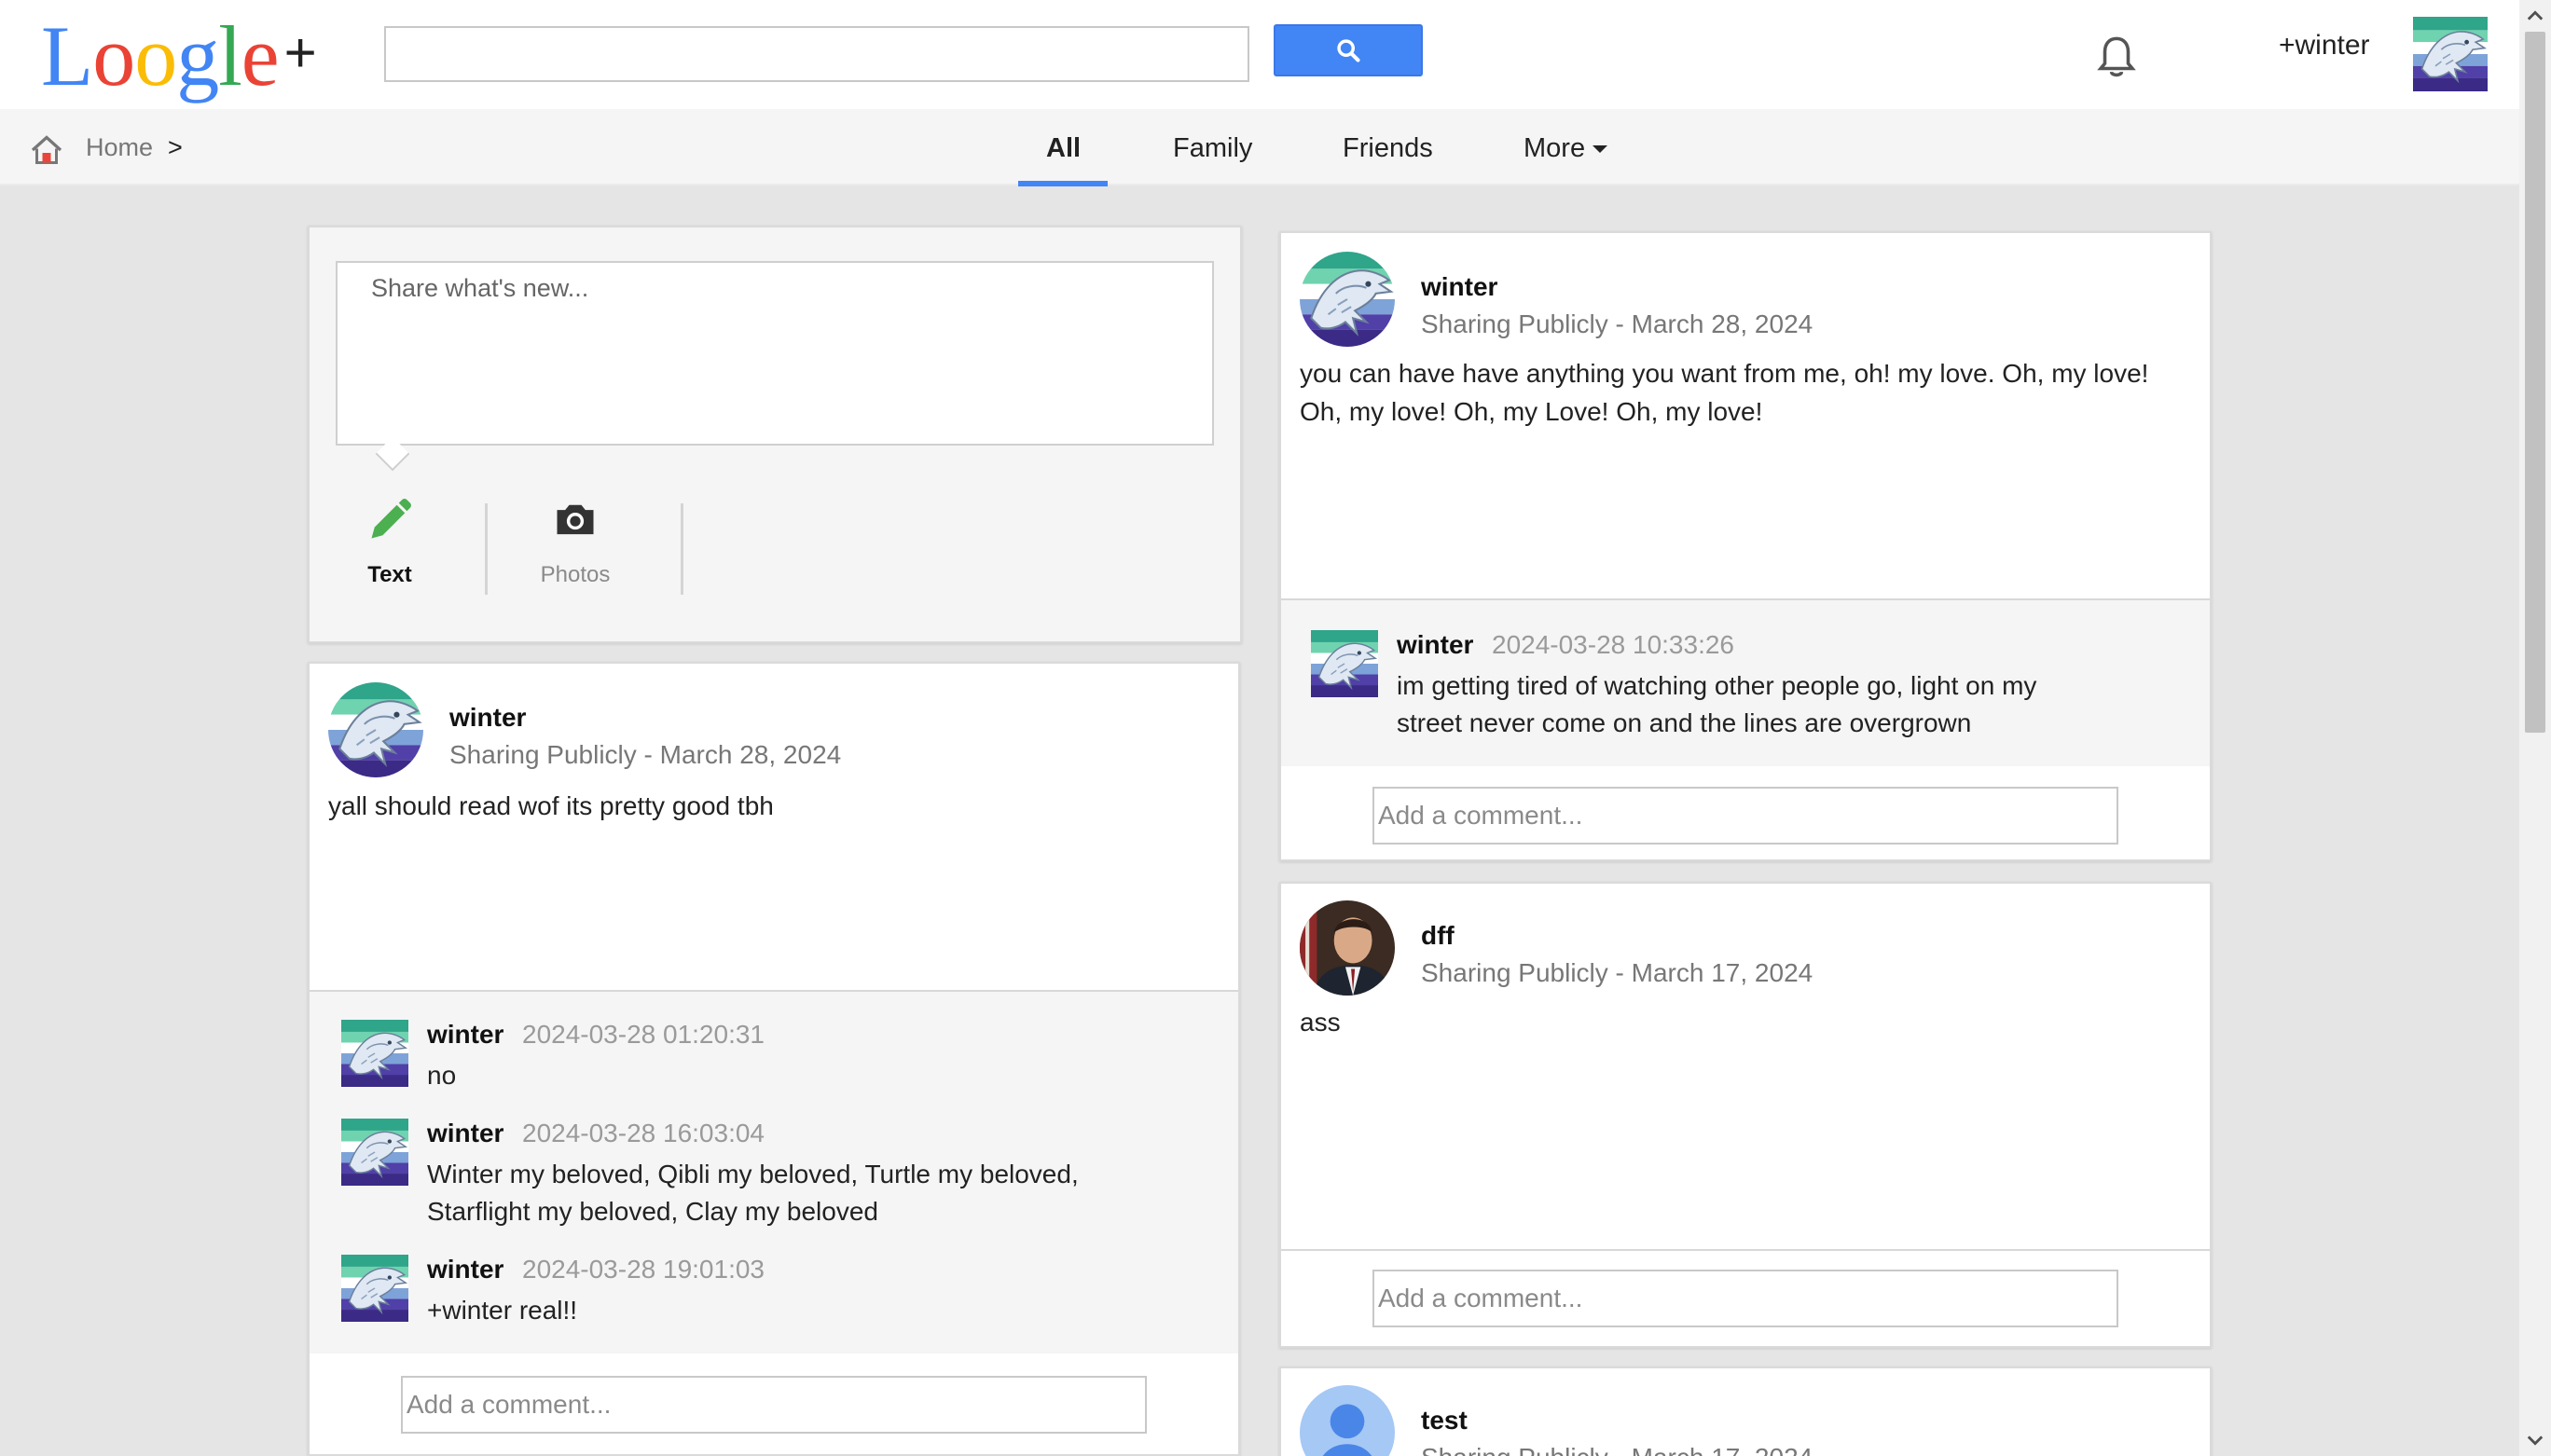  Describe the element at coordinates (230, 55) in the screenshot. I see `logo-letter-5: l` at that location.